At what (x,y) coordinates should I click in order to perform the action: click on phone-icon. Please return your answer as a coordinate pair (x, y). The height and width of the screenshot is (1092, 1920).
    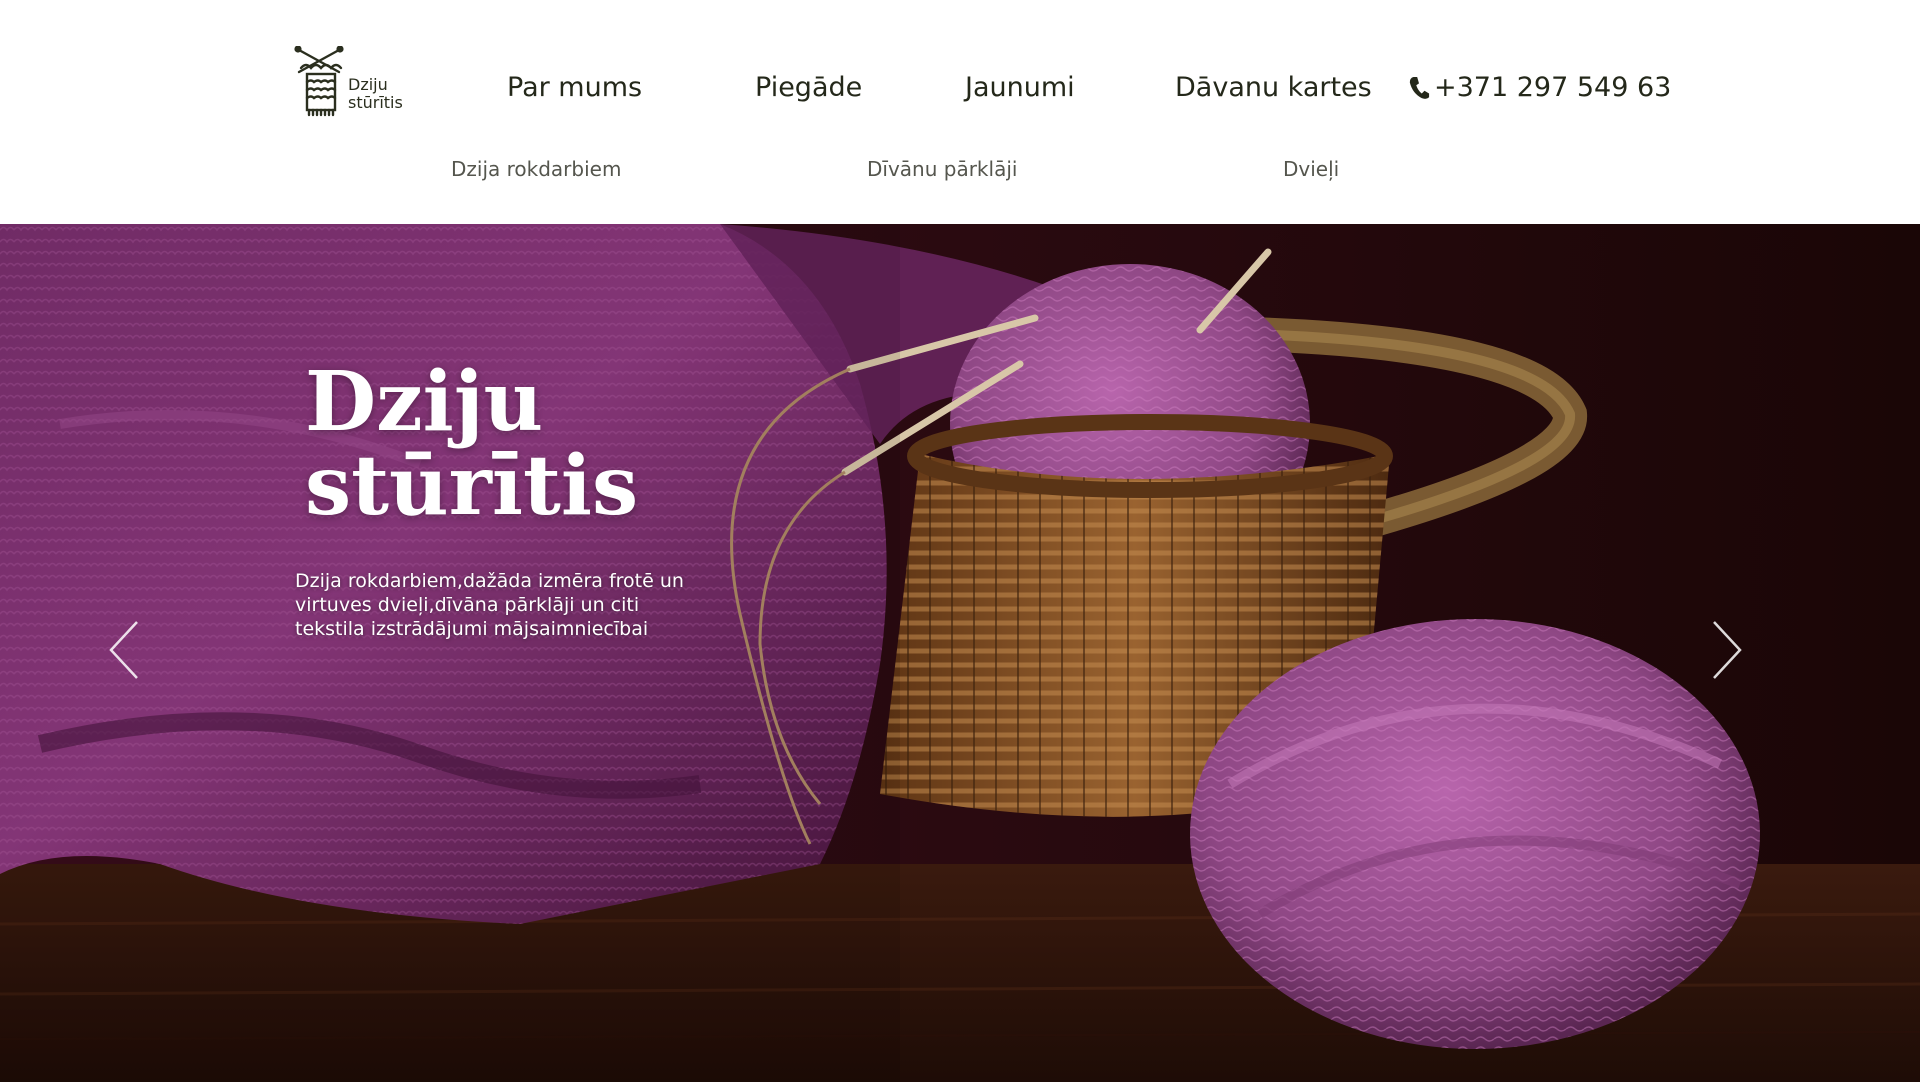
    Looking at the image, I should click on (1419, 88).